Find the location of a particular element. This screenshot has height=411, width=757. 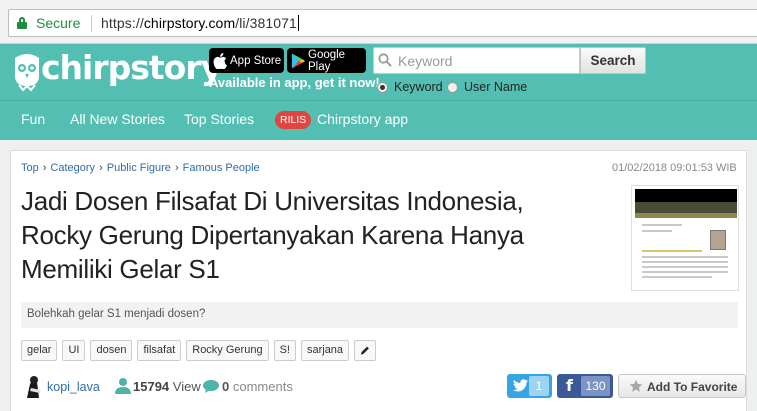

comment-count: 0 comments is located at coordinates (257, 386).